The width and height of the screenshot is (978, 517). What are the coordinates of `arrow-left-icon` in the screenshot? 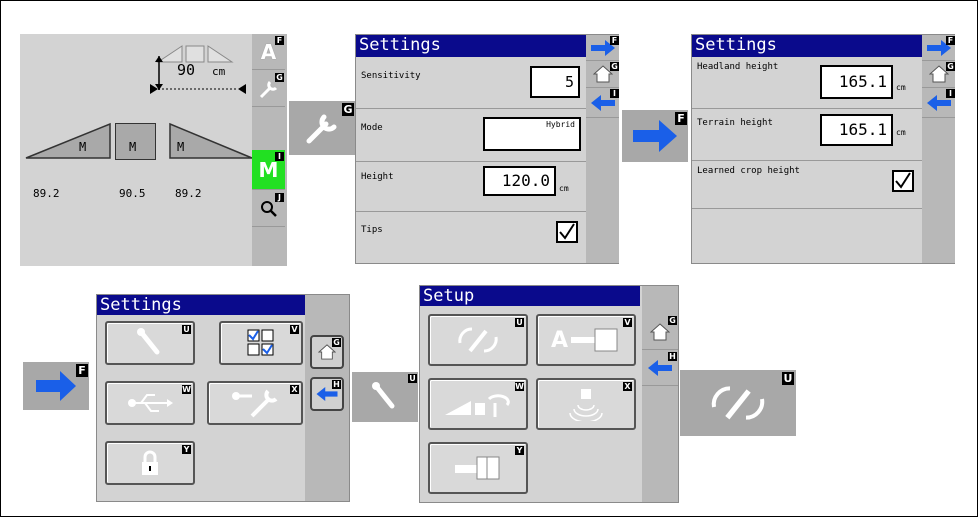 It's located at (327, 394).